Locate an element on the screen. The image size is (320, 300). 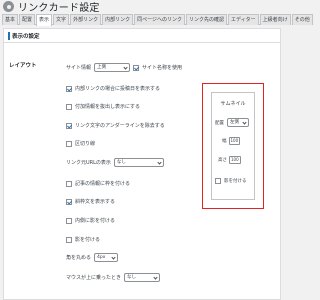
option-row: 区切り線 is located at coordinates (80, 143).